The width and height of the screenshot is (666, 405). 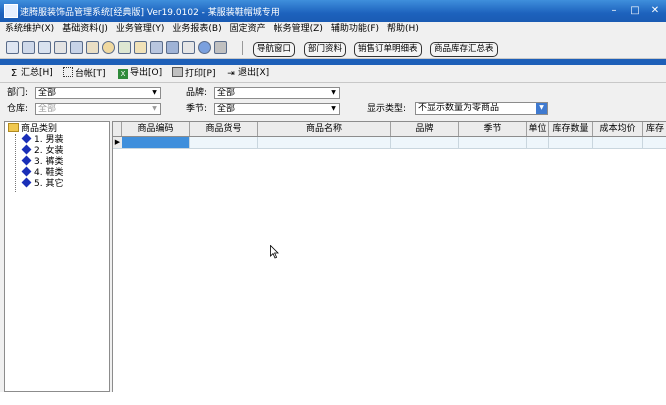 I want to click on table-row: ▶, so click(x=389, y=143).